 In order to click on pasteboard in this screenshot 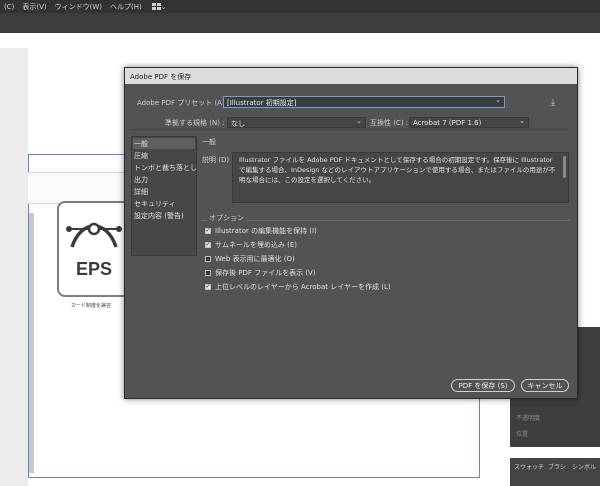, I will do `click(14, 267)`.